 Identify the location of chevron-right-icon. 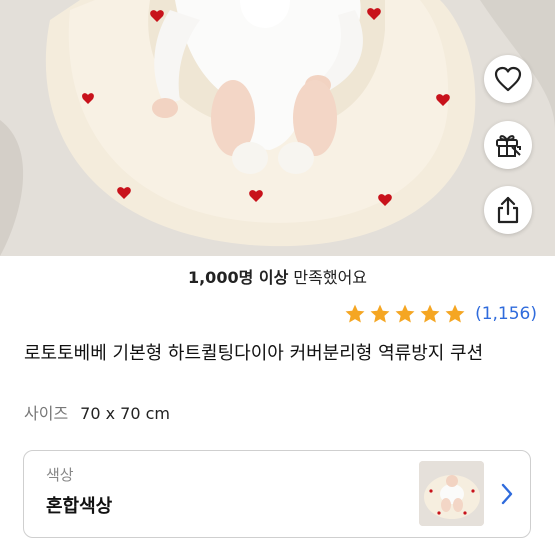
(507, 496).